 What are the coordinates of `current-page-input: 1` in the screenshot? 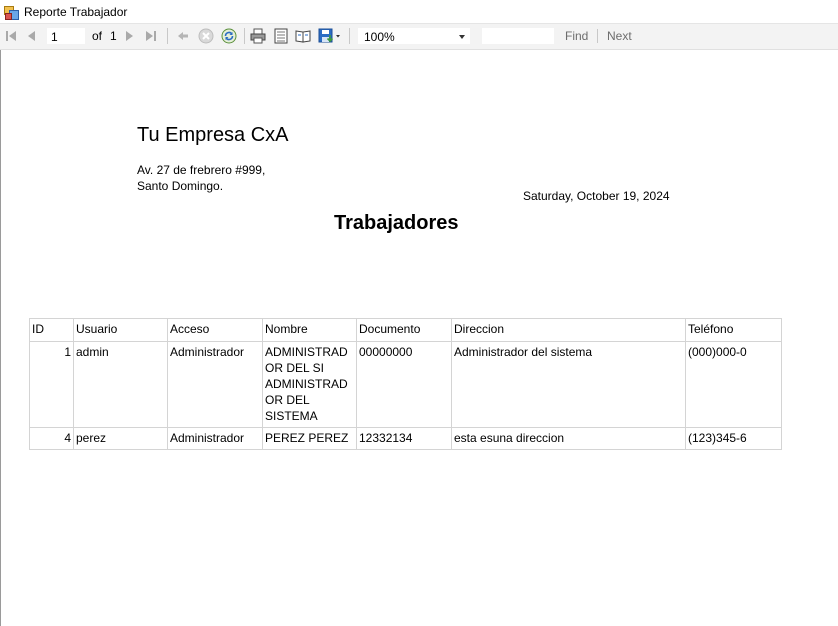 It's located at (66, 36).